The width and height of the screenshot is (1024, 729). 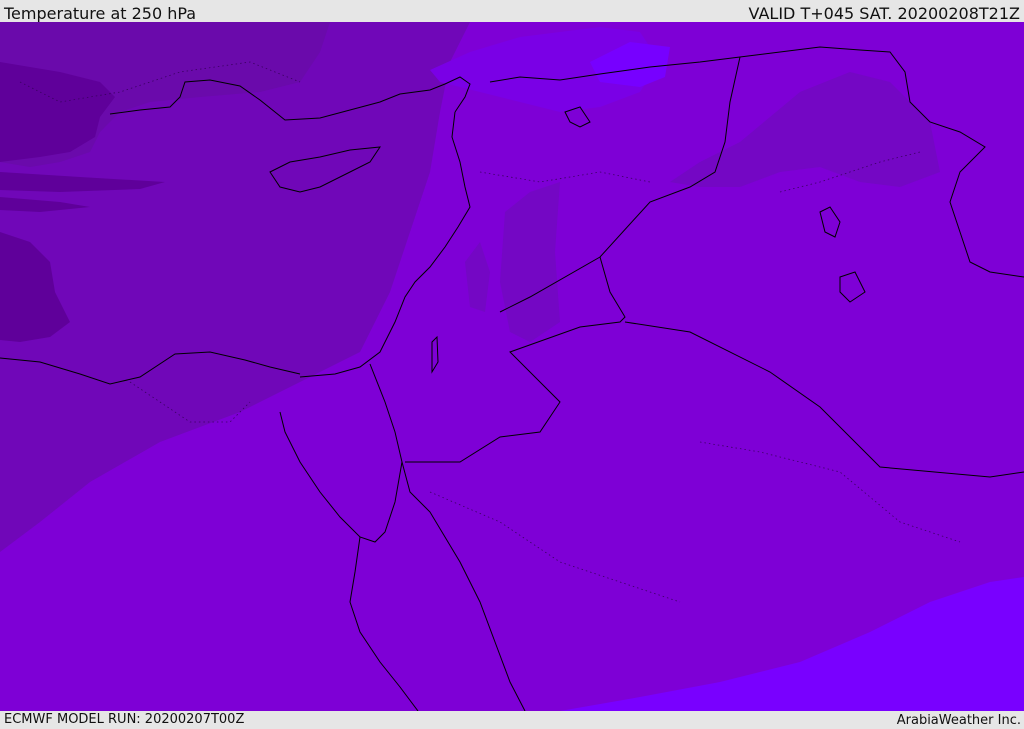 What do you see at coordinates (884, 13) in the screenshot?
I see `valid-time: VALID T+045 SAT. 20200208T21Z` at bounding box center [884, 13].